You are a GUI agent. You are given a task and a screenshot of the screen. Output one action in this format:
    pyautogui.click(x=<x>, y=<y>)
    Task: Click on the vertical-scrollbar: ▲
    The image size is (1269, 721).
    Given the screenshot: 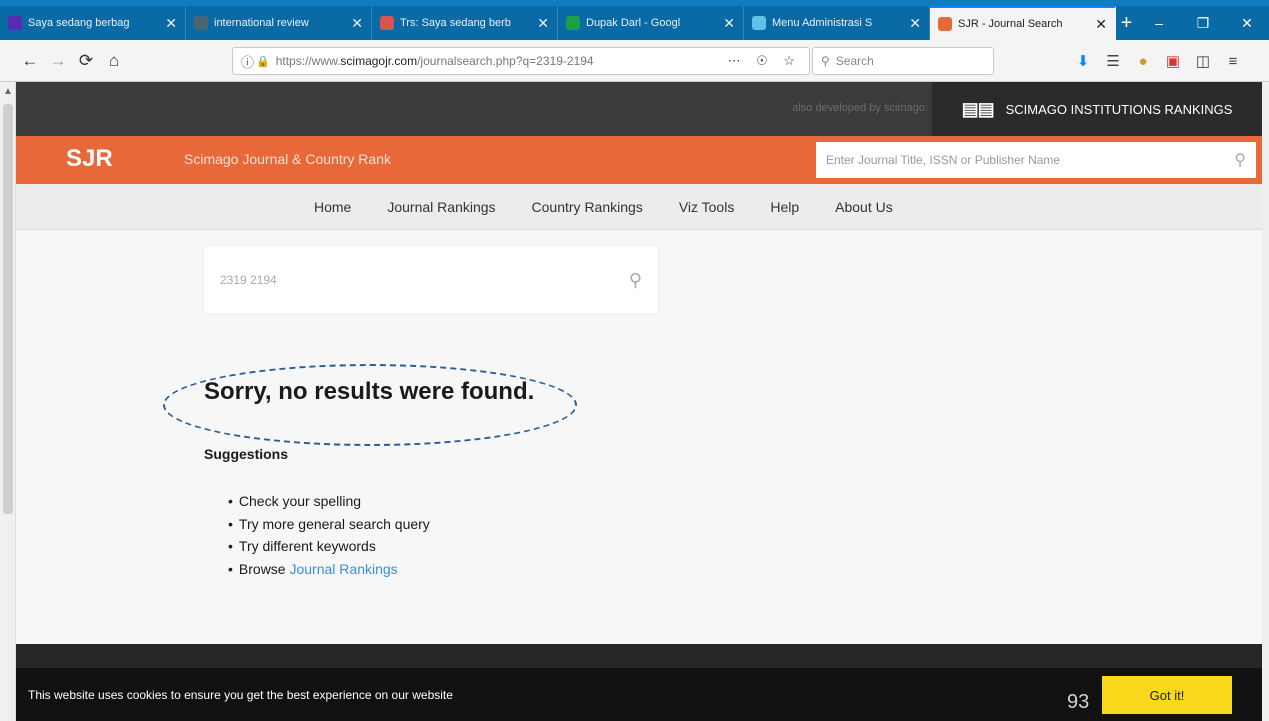 What is the action you would take?
    pyautogui.click(x=8, y=401)
    